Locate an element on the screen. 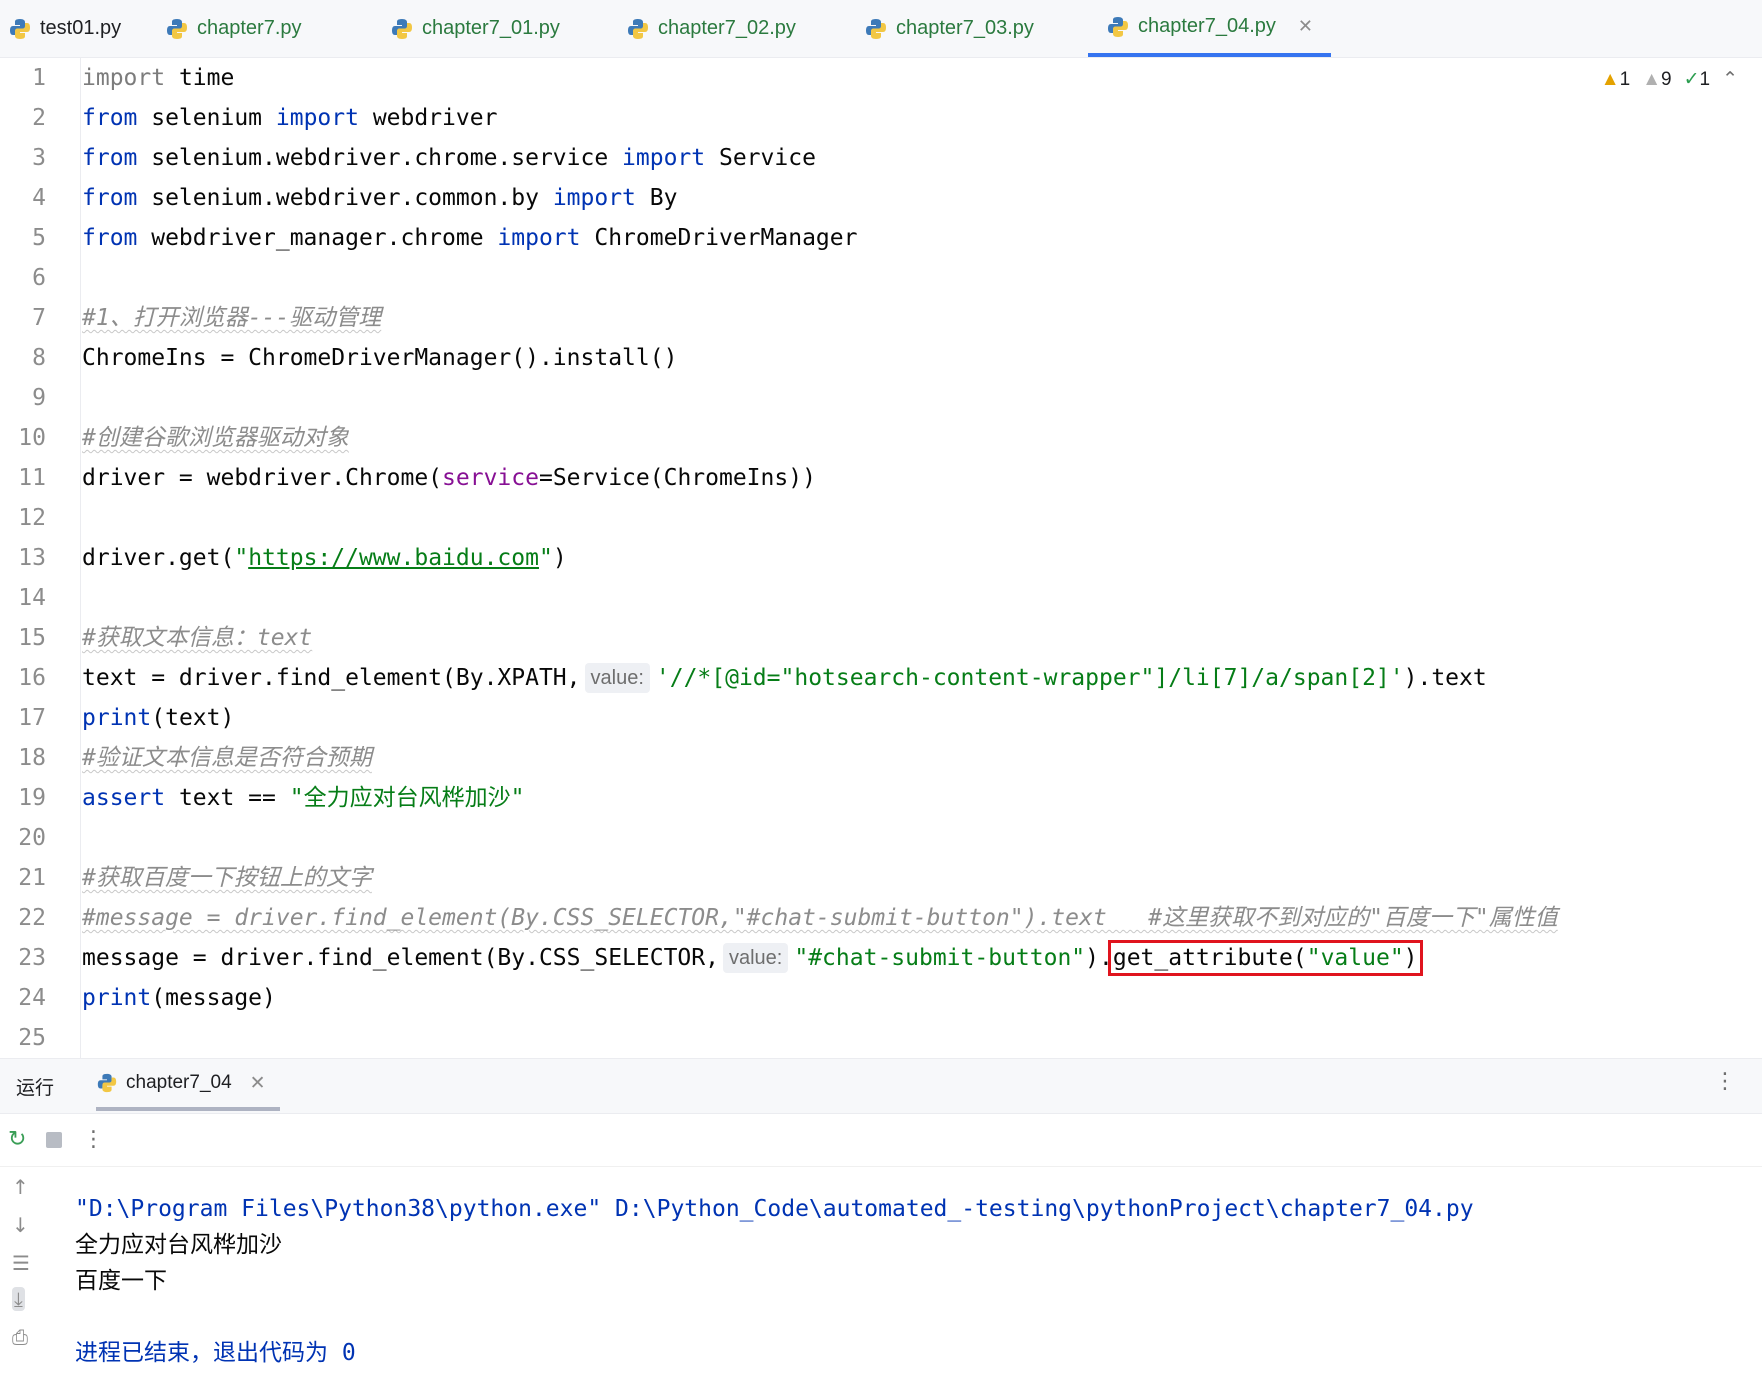 The width and height of the screenshot is (1762, 1383). arrow-down-icon: ↓ is located at coordinates (20, 1225).